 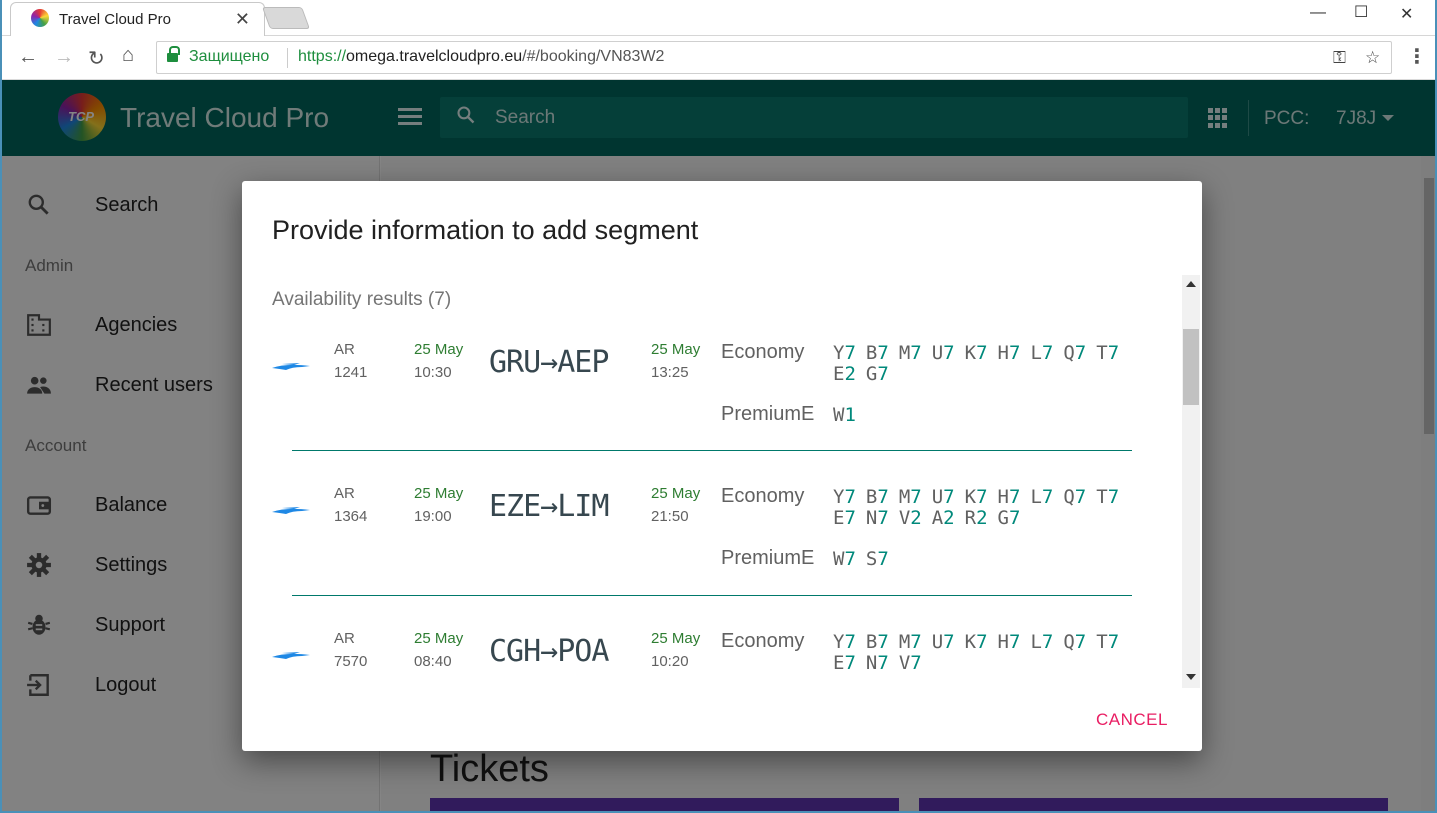 What do you see at coordinates (128, 55) in the screenshot?
I see `home-icon: ⌂` at bounding box center [128, 55].